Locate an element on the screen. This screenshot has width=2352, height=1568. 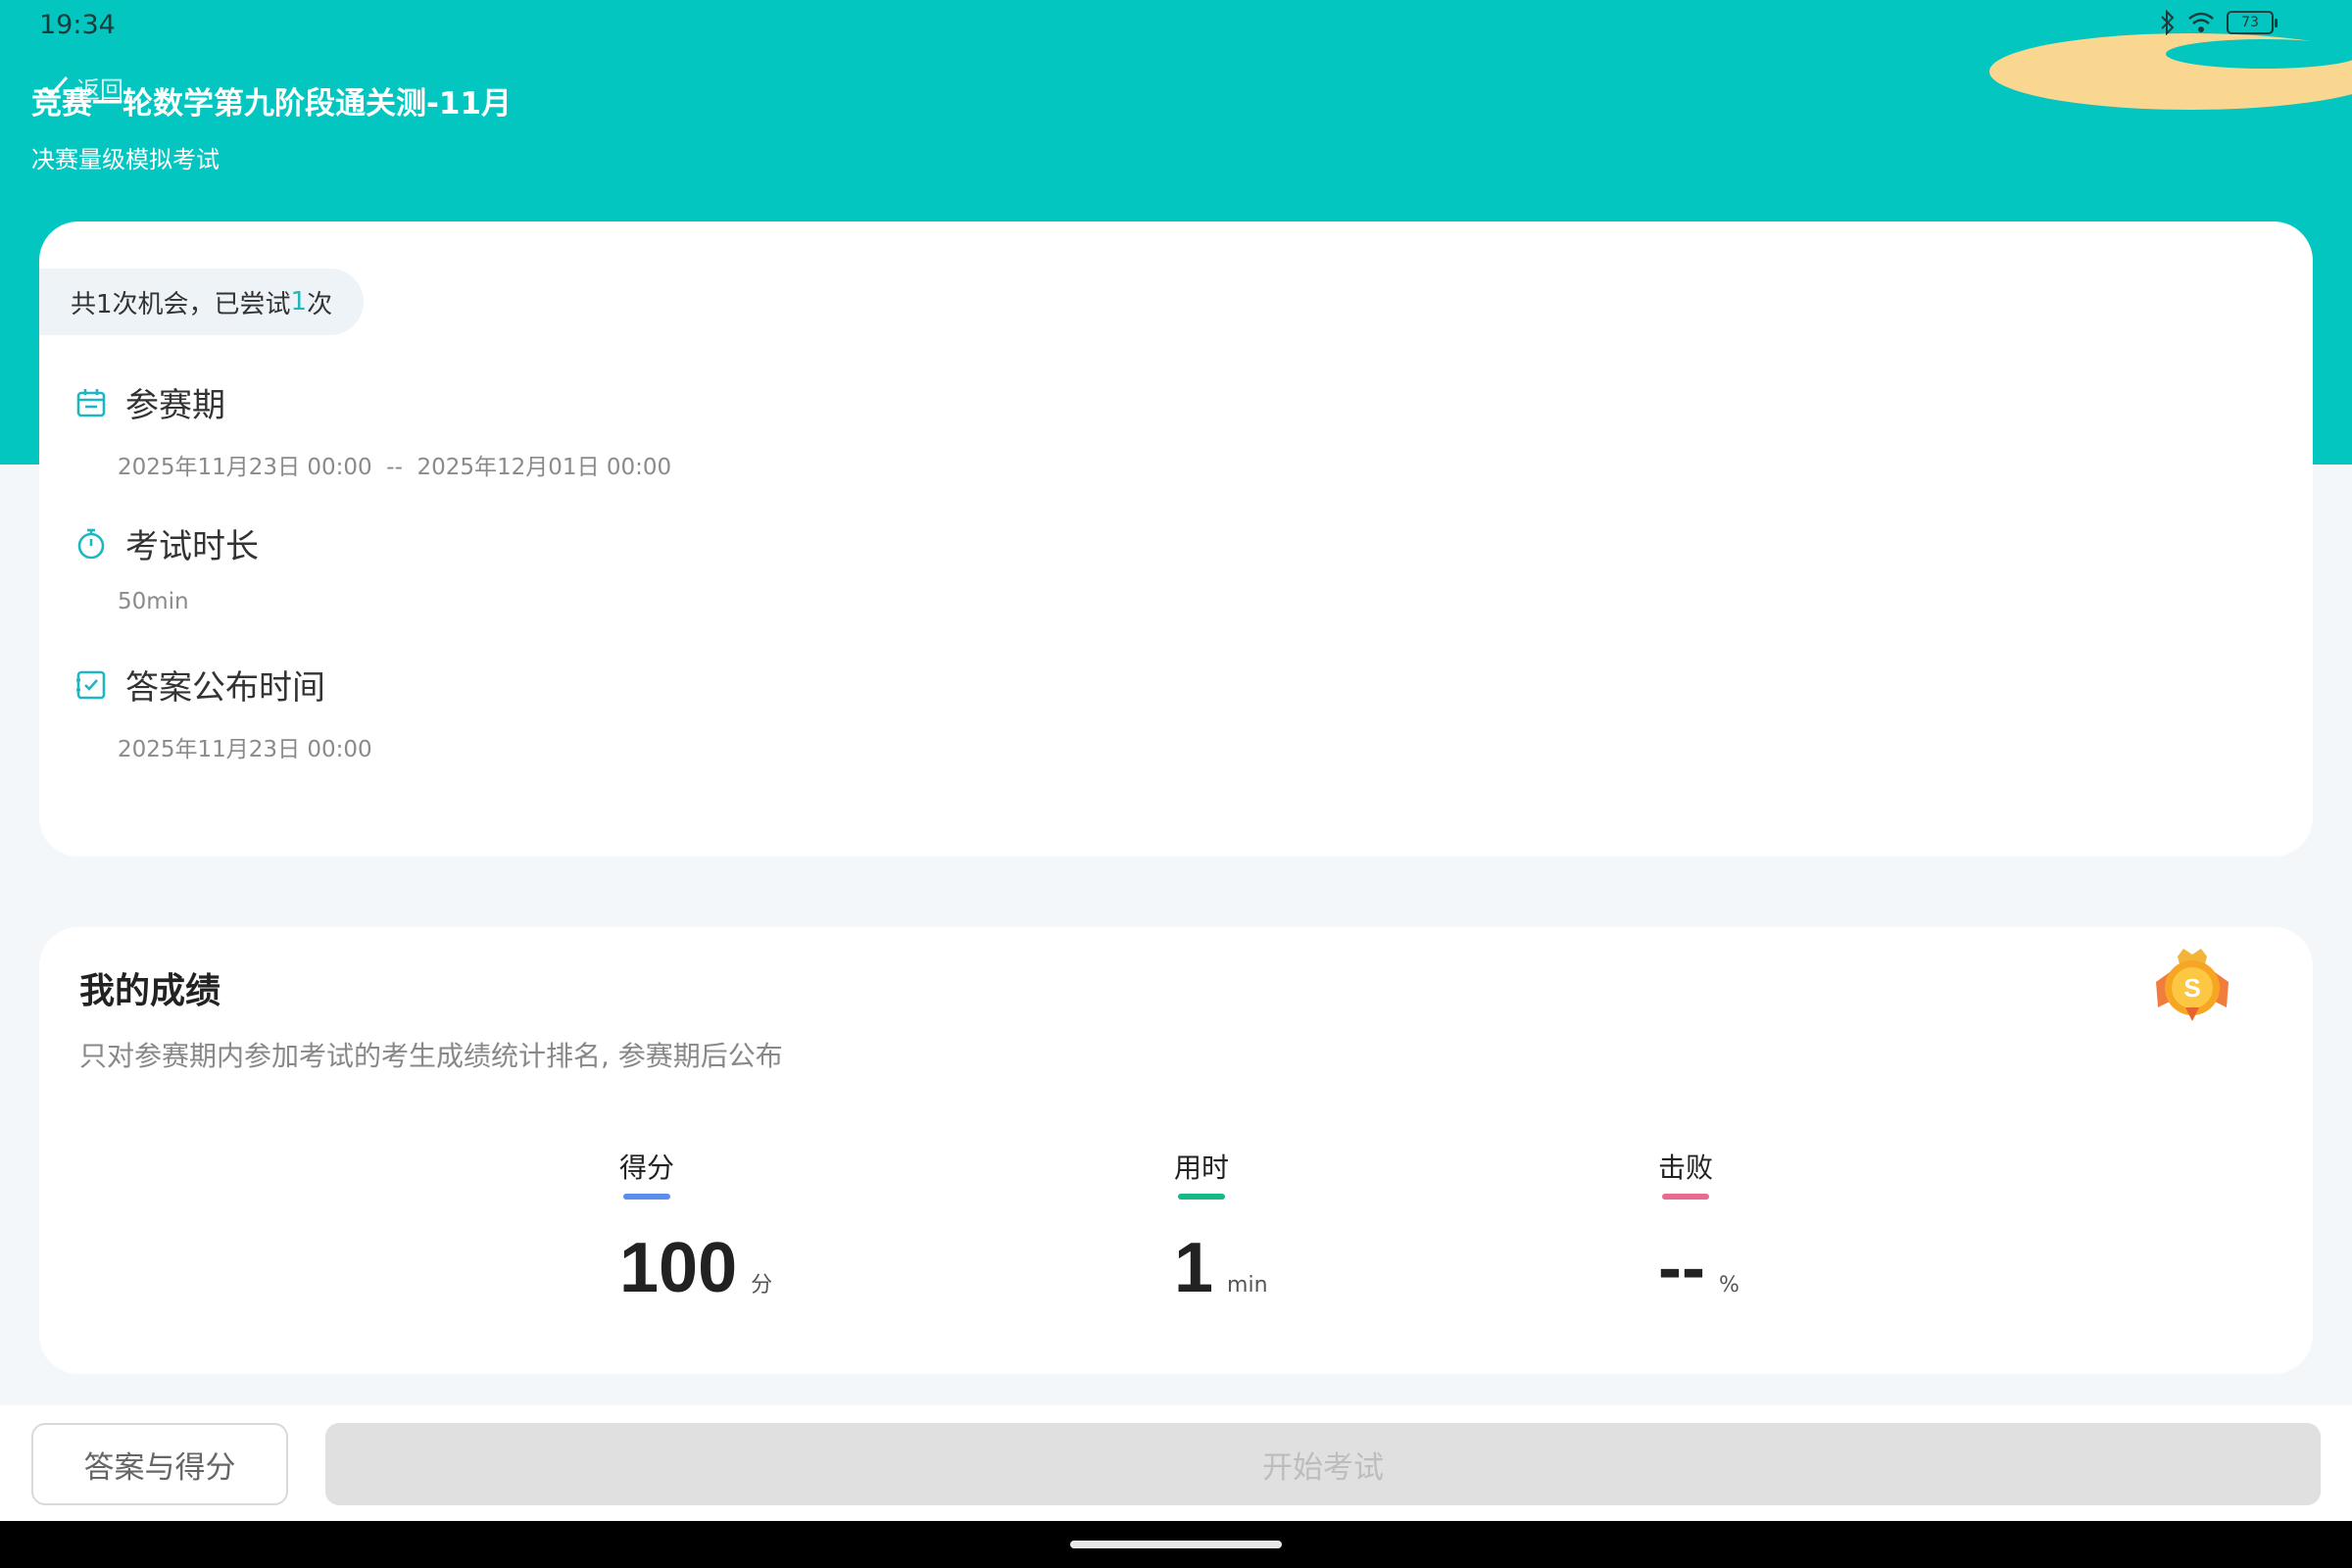
score-title: 我的成绩 is located at coordinates (150, 991).